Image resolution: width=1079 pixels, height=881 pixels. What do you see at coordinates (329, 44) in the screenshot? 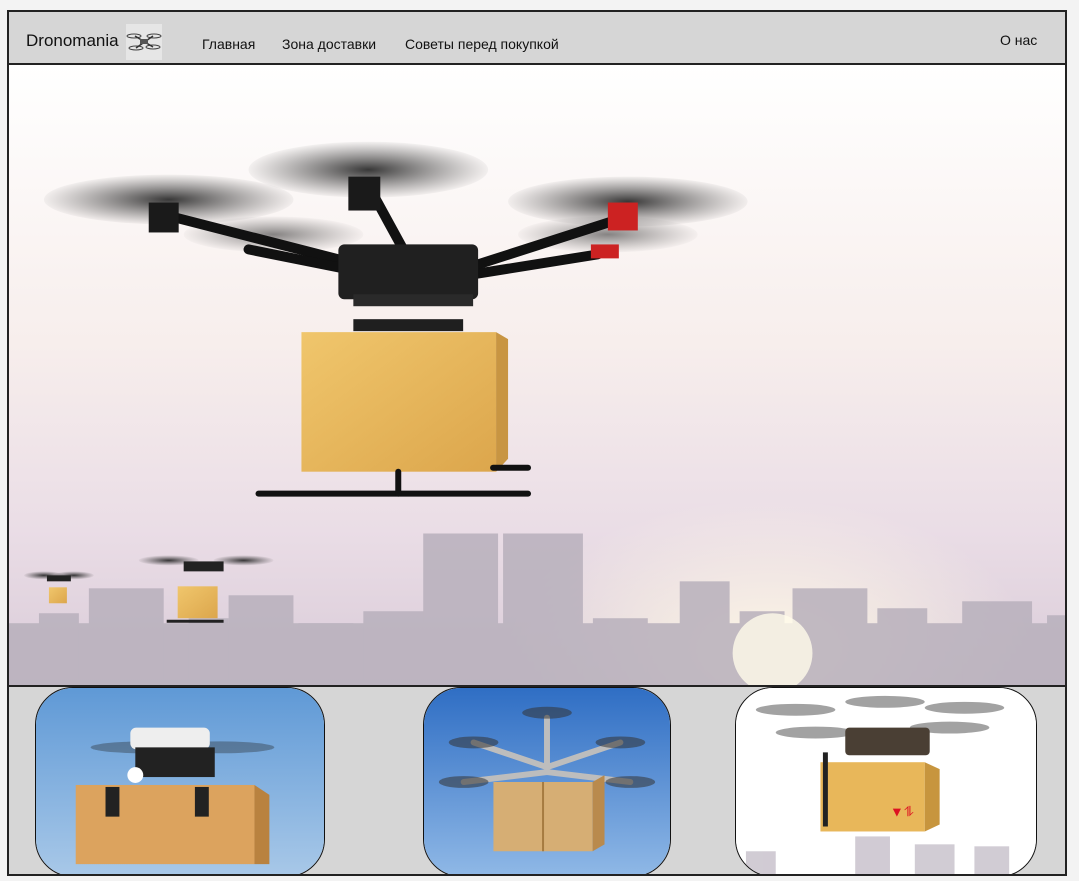
I see `nav-link-delivery-zone: Зона доставки` at bounding box center [329, 44].